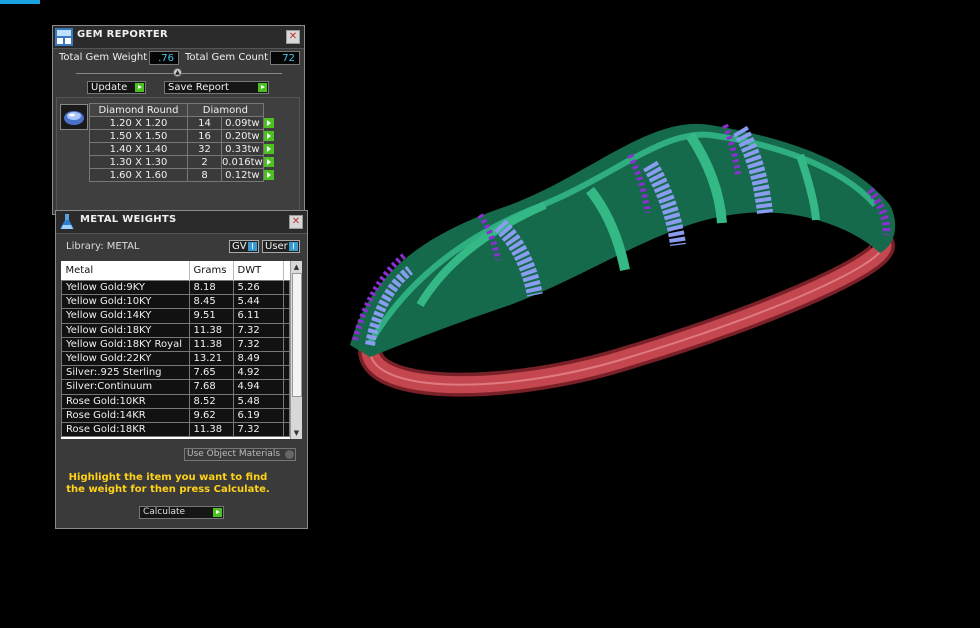  I want to click on metal-grams: 13.21, so click(211, 358).